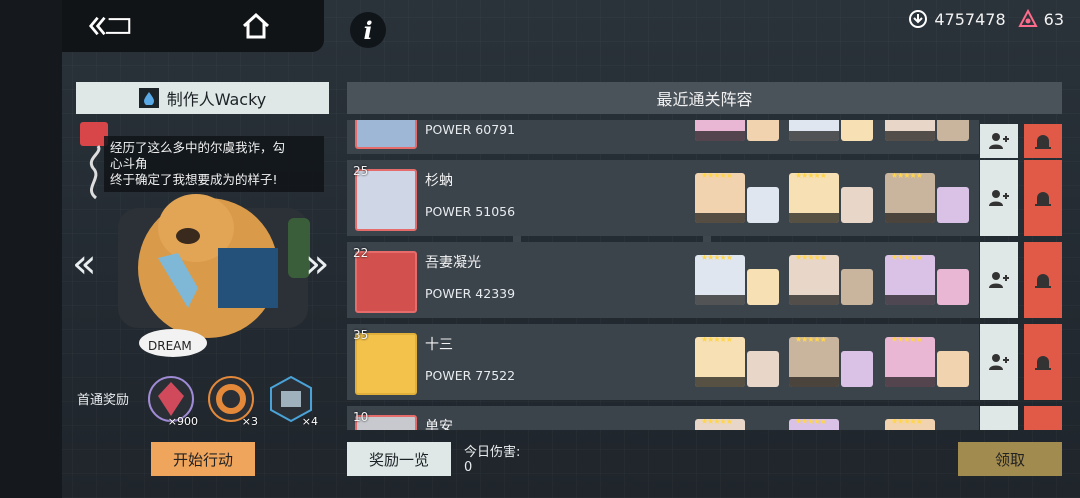 This screenshot has height=498, width=1080. Describe the element at coordinates (214, 164) in the screenshot. I see `author-description: 经历了这么多中的尔虞我诈，勾 心斗角 终于确定了我想要成为的样子!` at that location.